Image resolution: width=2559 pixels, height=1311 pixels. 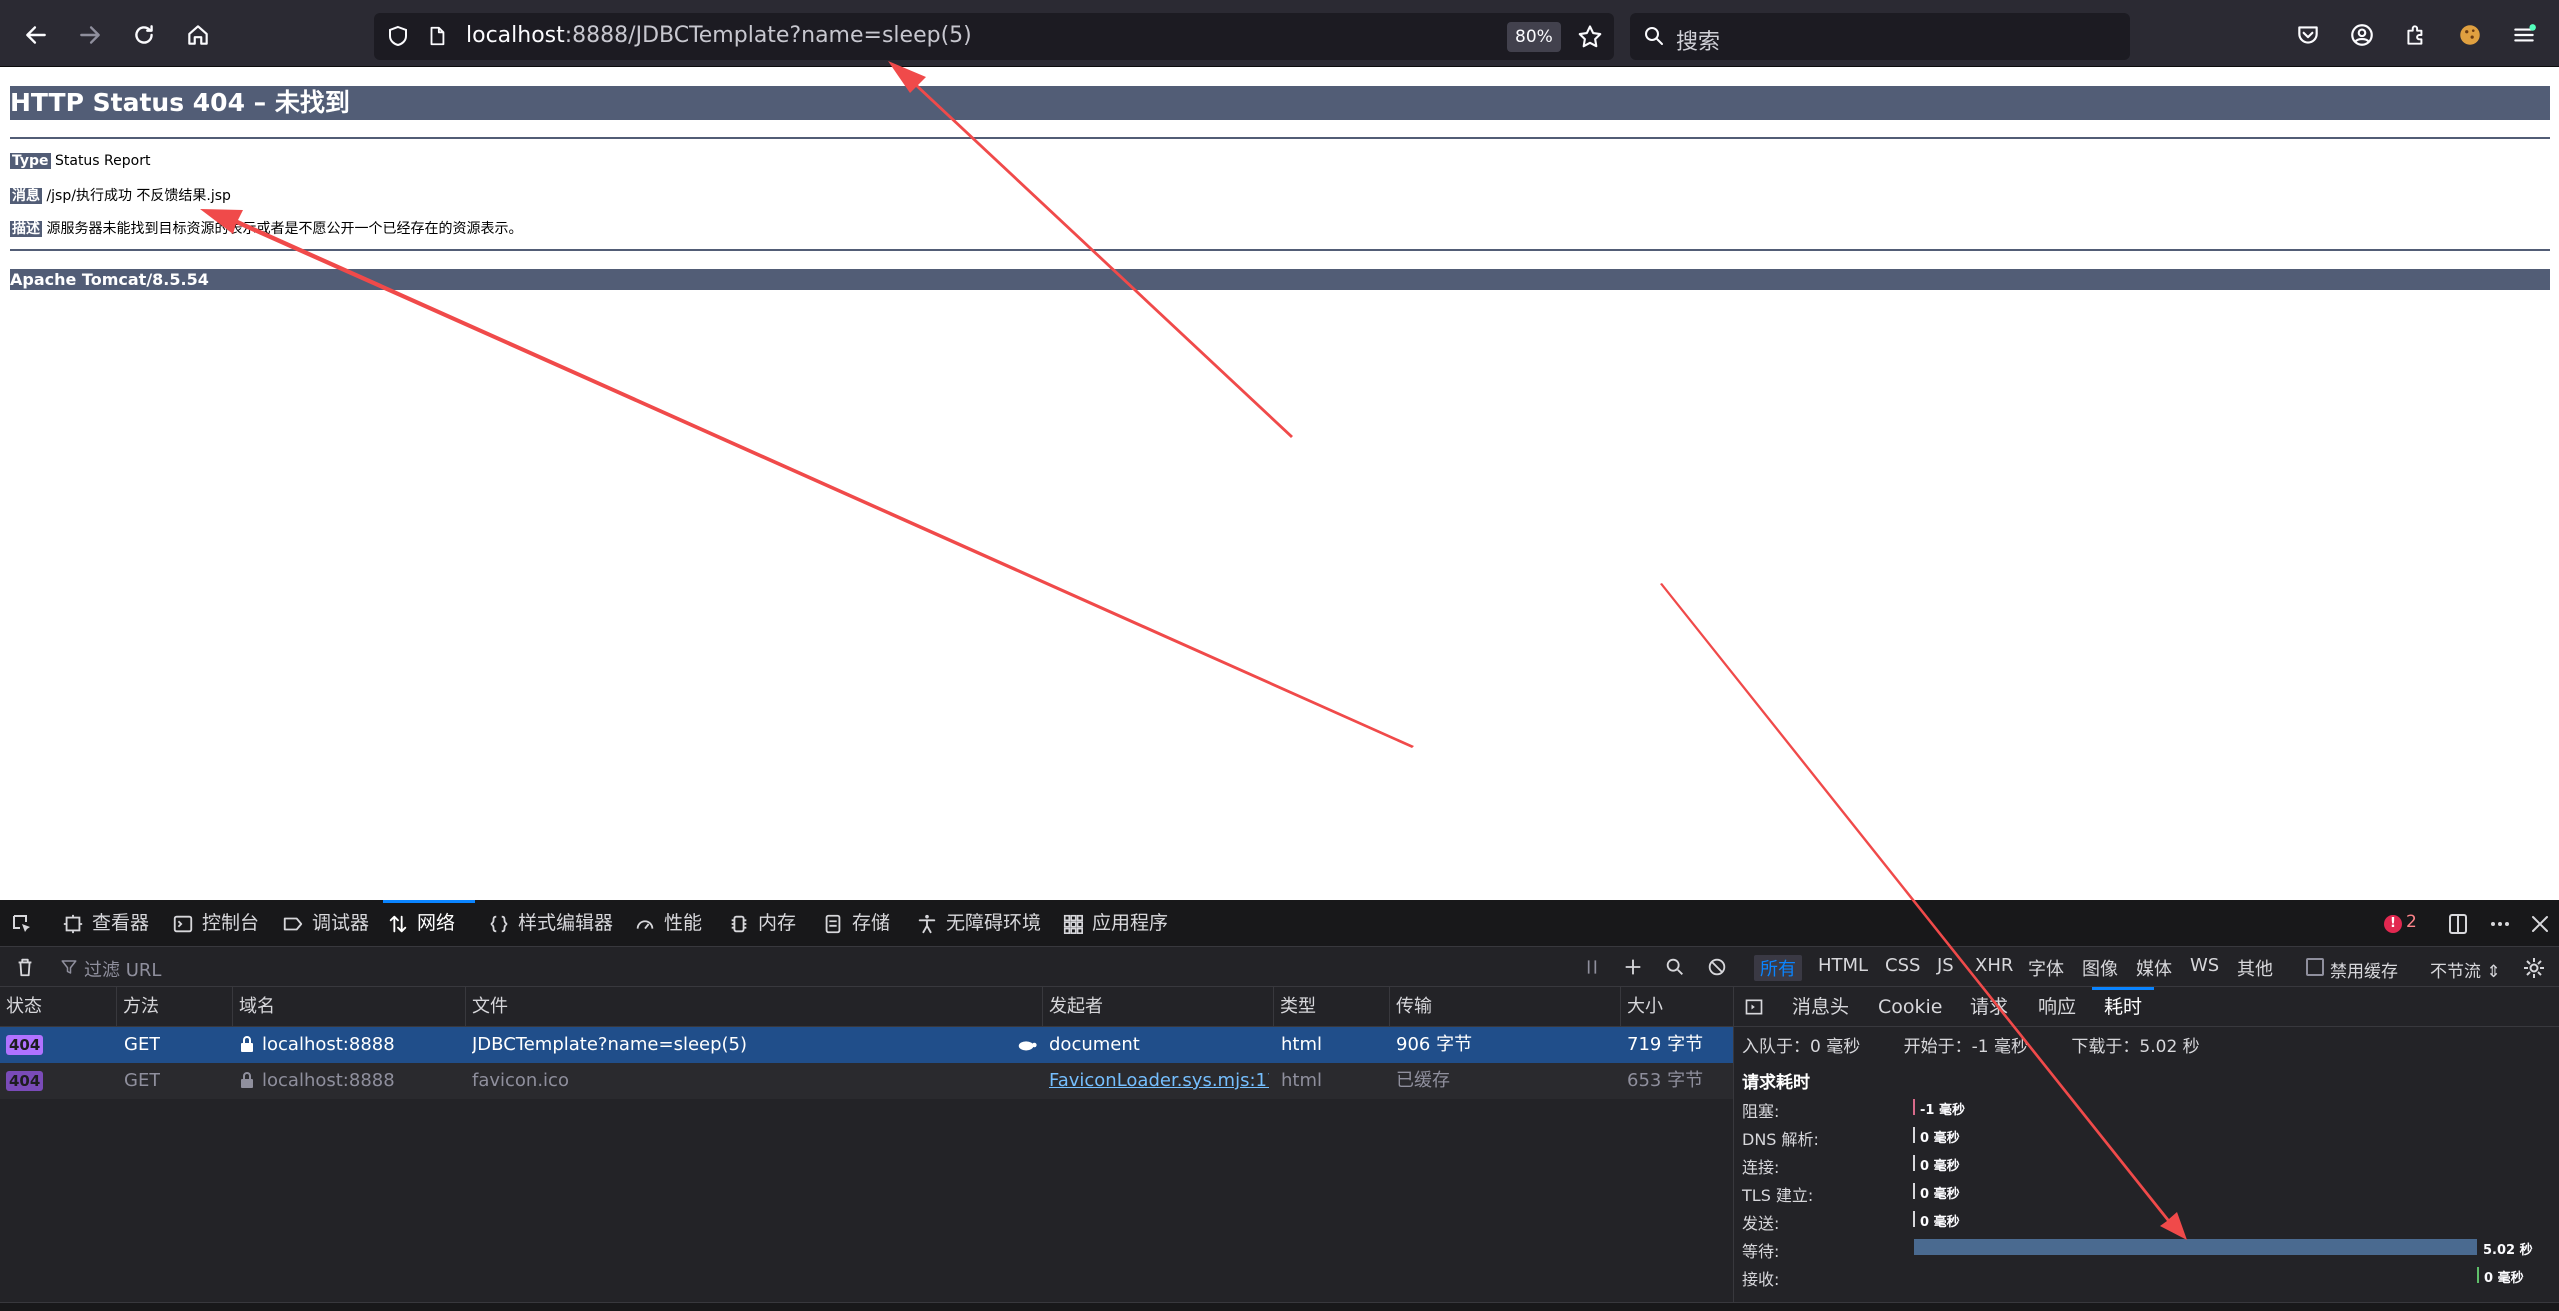 I want to click on inspector-icon, so click(x=73, y=924).